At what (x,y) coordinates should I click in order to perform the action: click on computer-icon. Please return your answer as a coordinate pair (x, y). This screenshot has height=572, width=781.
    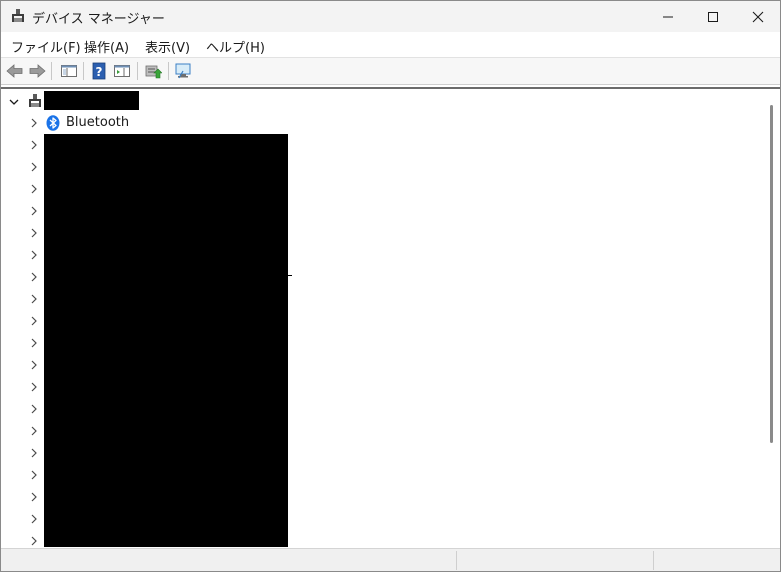
    Looking at the image, I should click on (35, 100).